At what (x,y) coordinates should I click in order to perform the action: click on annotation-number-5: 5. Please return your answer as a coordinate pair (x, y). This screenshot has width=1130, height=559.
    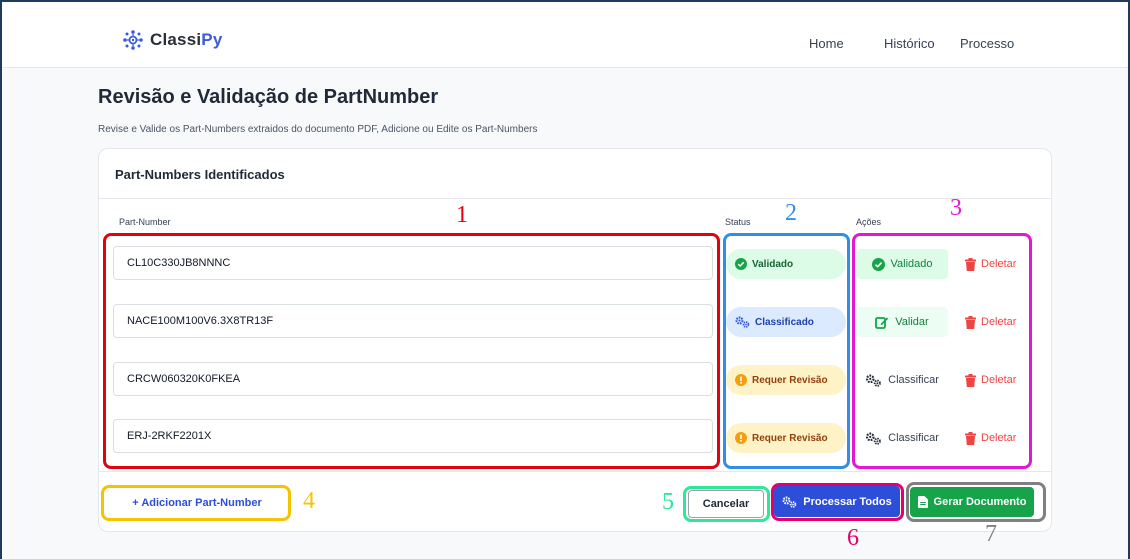
    Looking at the image, I should click on (668, 502).